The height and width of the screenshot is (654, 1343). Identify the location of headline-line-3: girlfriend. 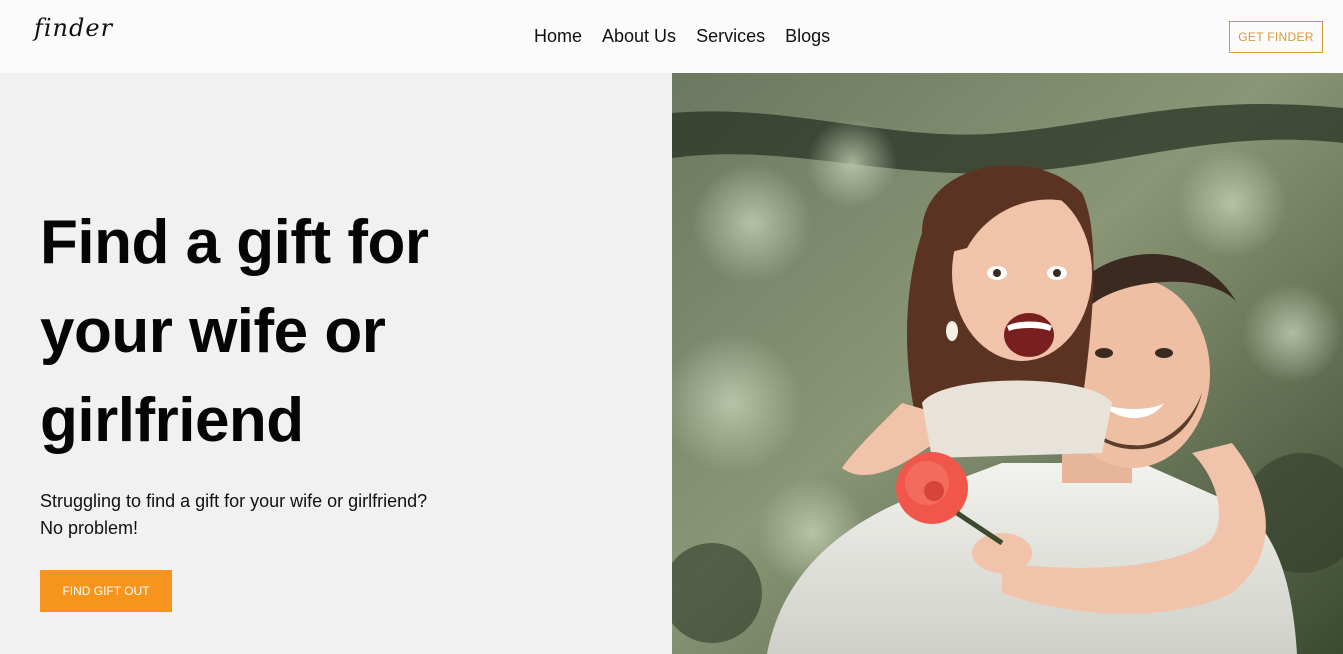
(172, 420).